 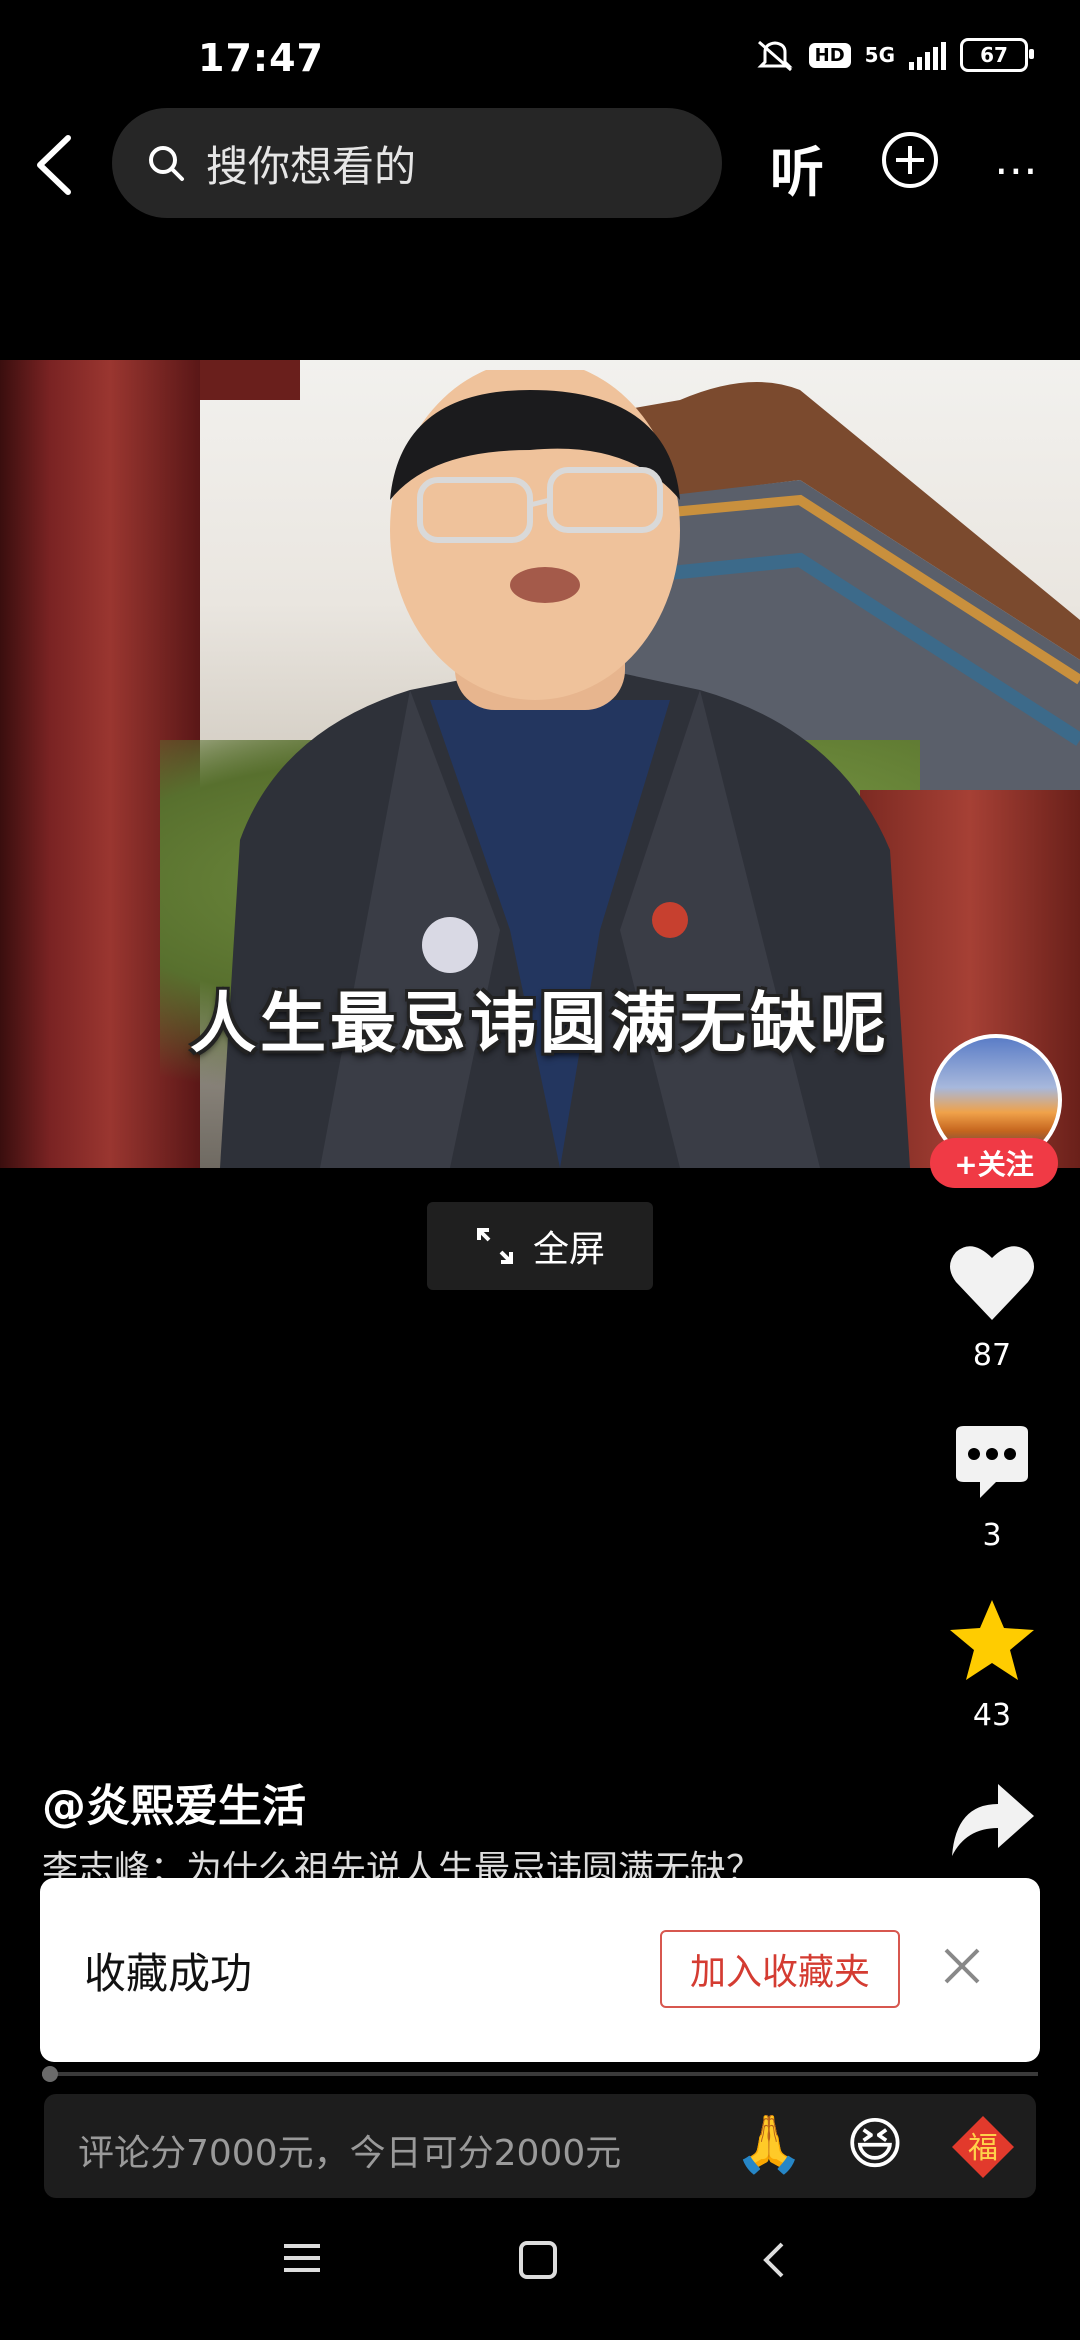 I want to click on network-label: 5G, so click(x=879, y=55).